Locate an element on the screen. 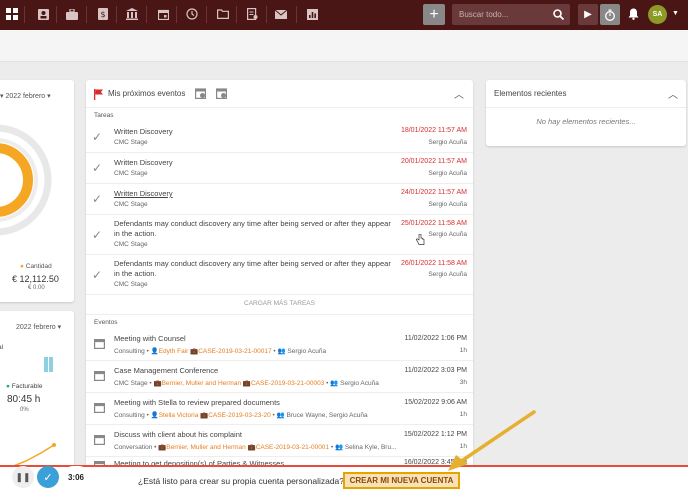 The height and width of the screenshot is (493, 688). case-link: 💼CASE-2019-03-21-00001 is located at coordinates (288, 447).